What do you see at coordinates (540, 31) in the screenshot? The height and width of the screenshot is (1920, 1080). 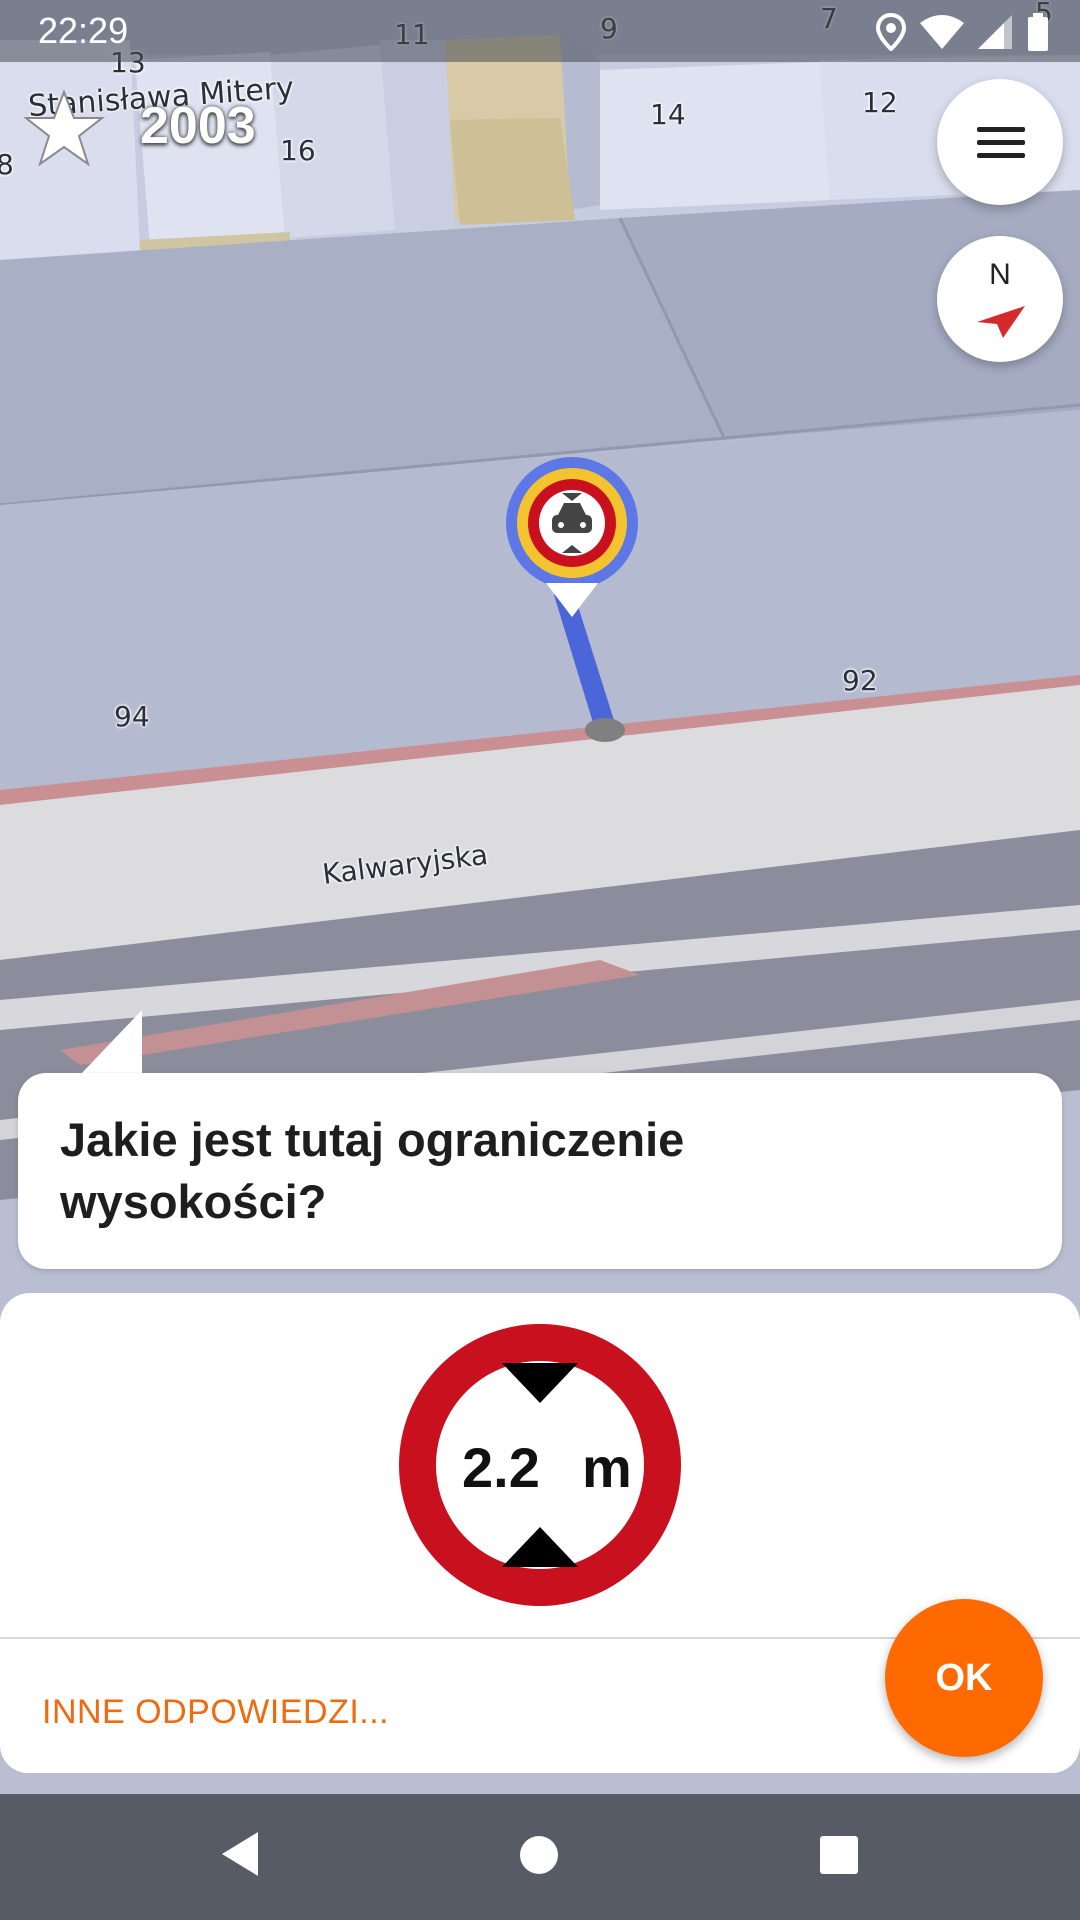 I see `status-bar: 22:29` at bounding box center [540, 31].